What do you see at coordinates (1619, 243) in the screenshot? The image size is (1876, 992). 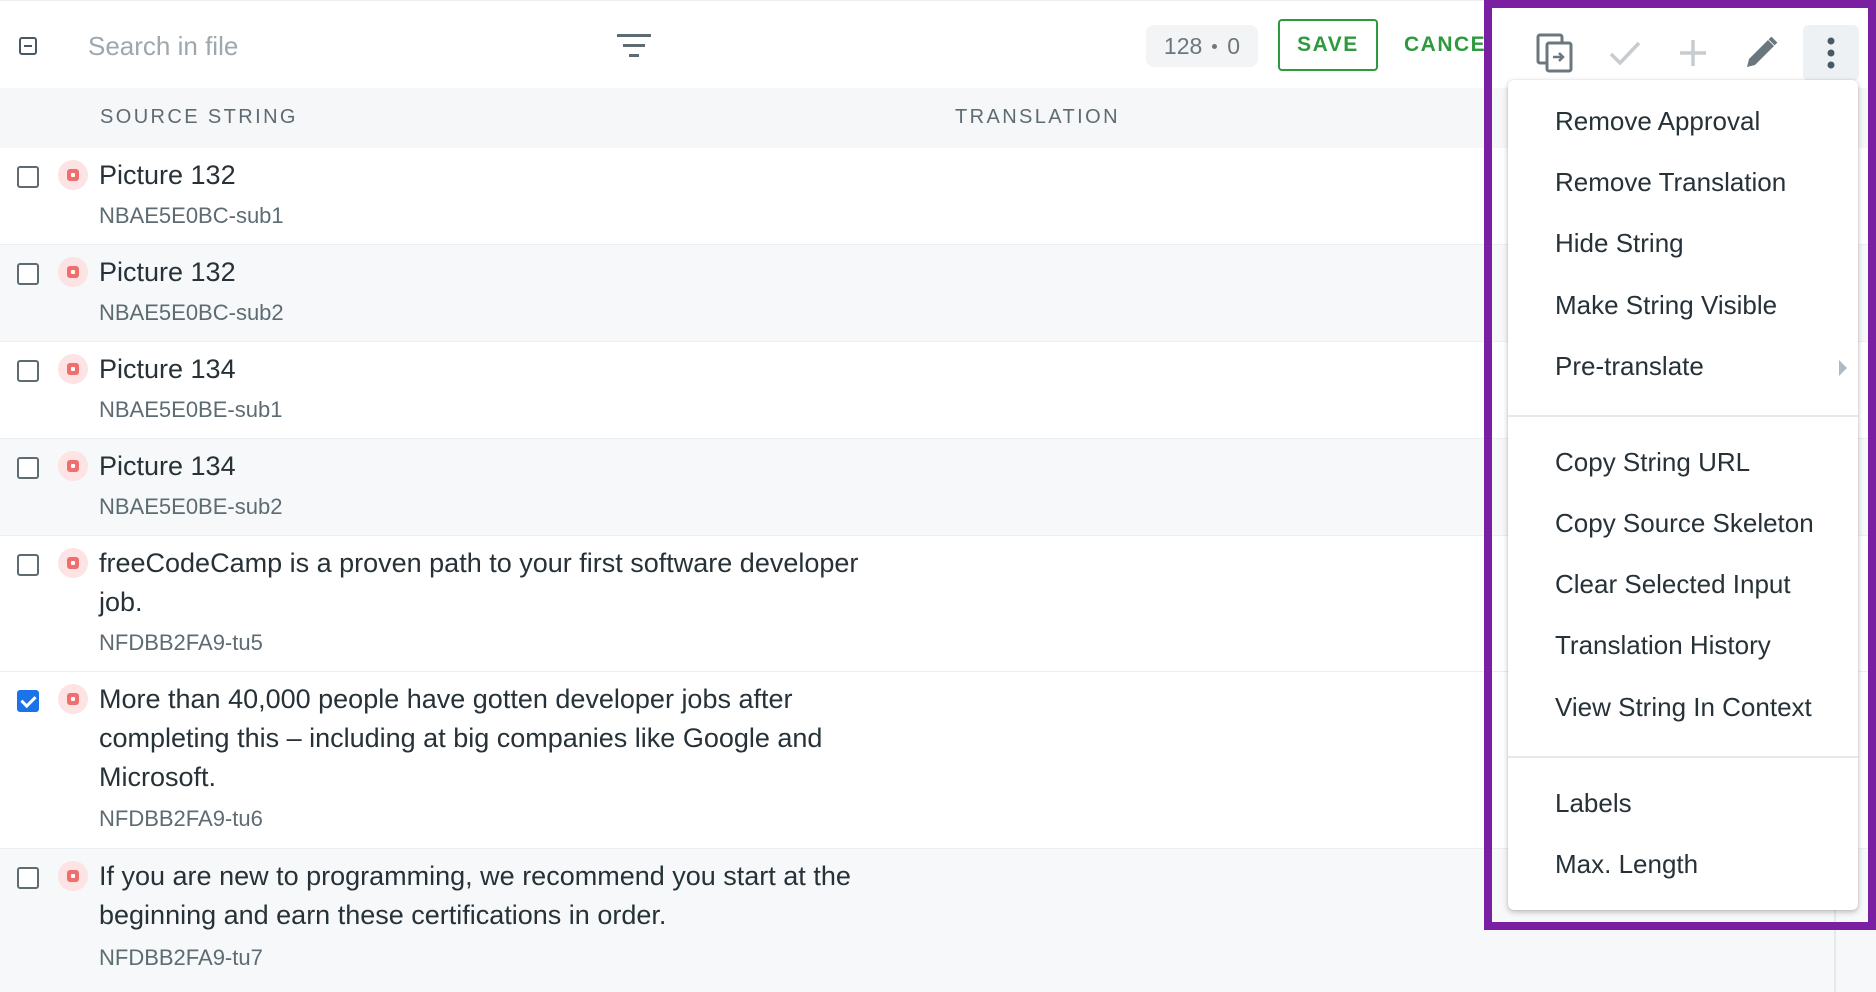 I see `menu-item-hide-string: Hide String` at bounding box center [1619, 243].